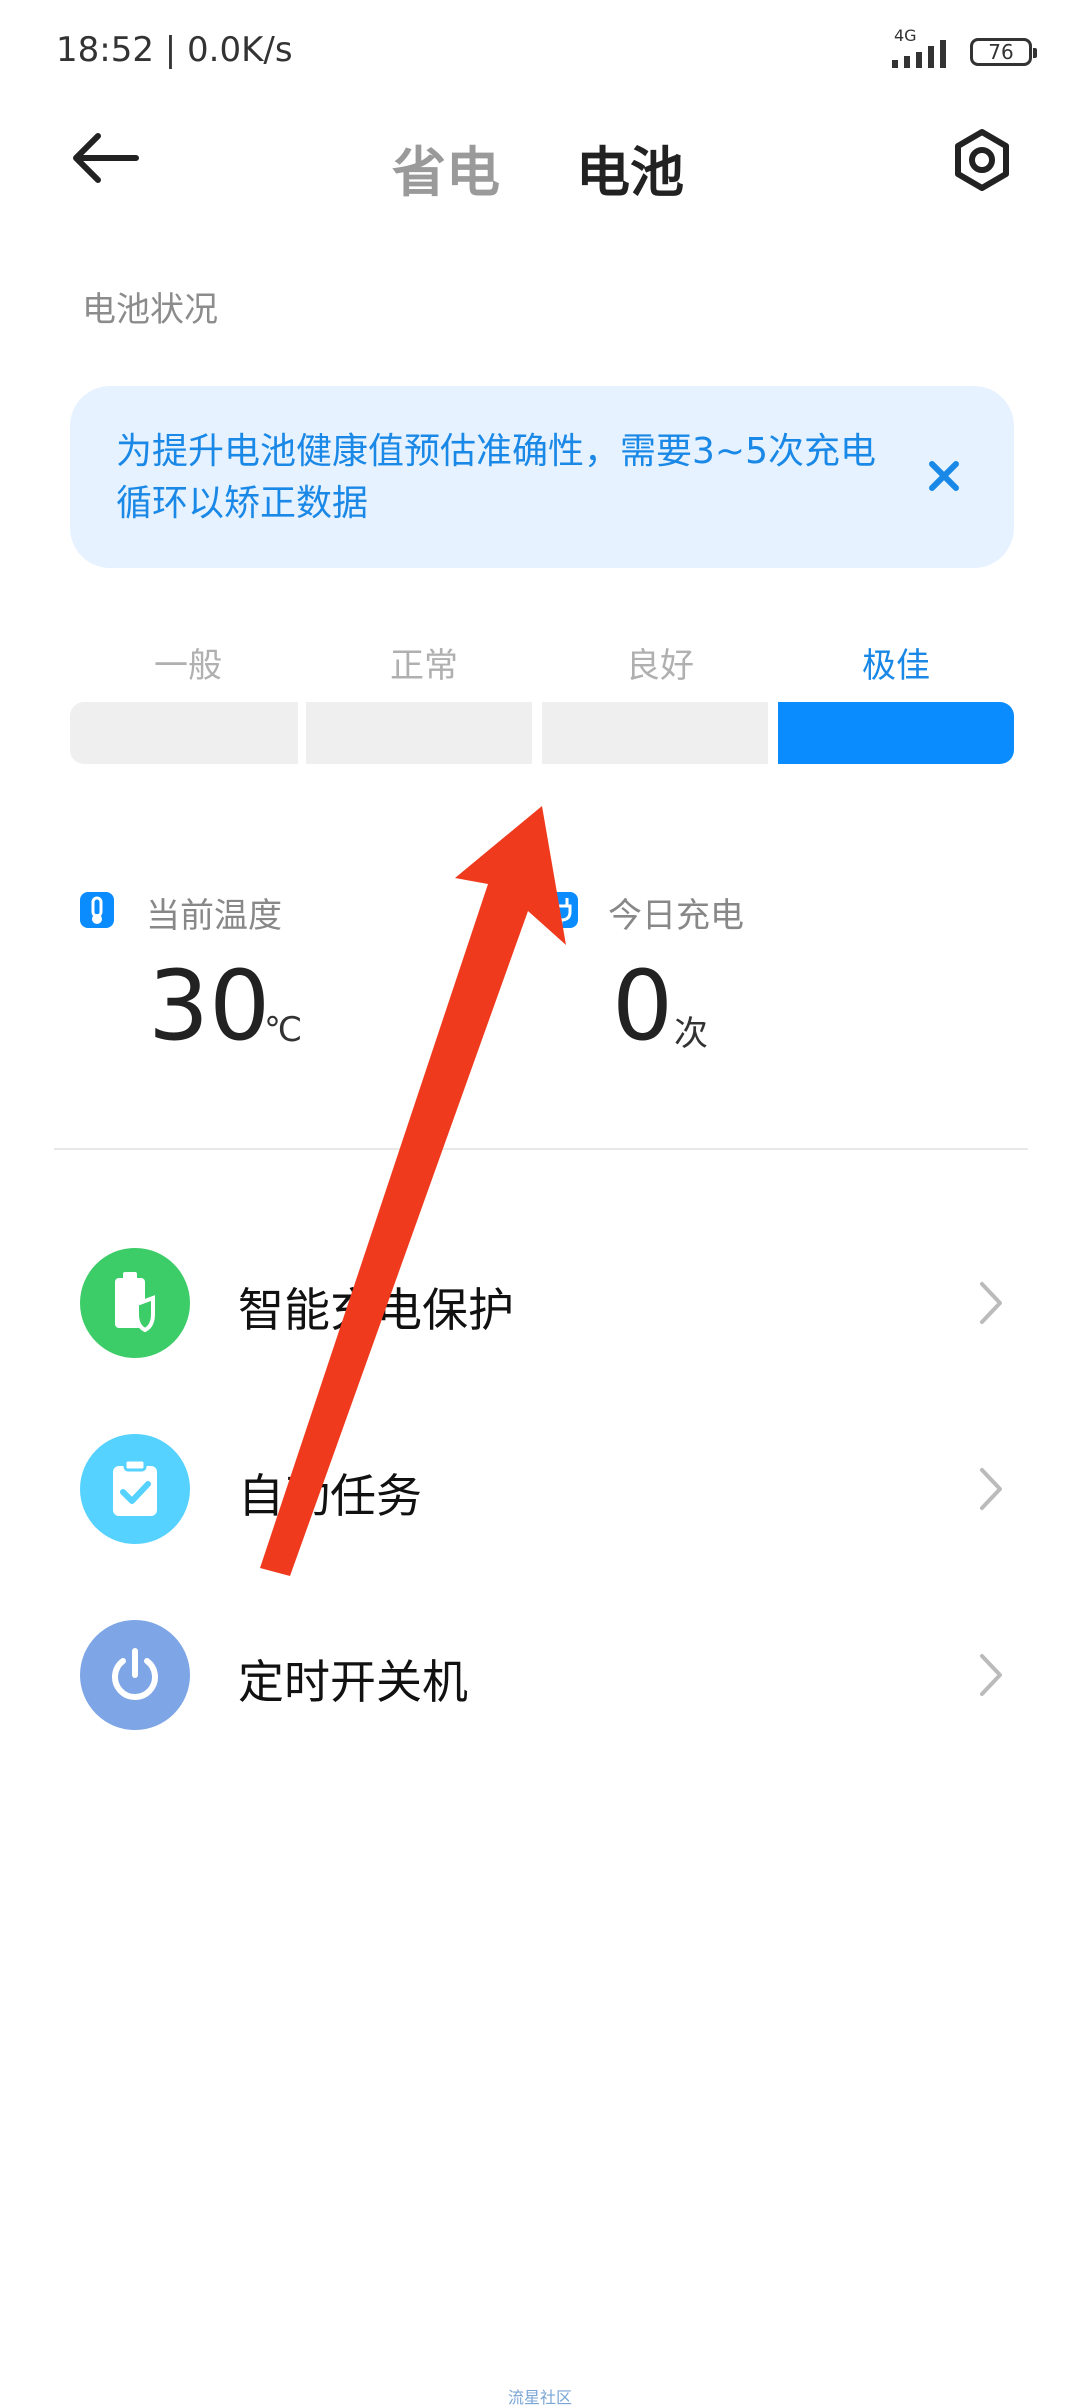  I want to click on status-time: 18:52 | 0.0K/s, so click(174, 50).